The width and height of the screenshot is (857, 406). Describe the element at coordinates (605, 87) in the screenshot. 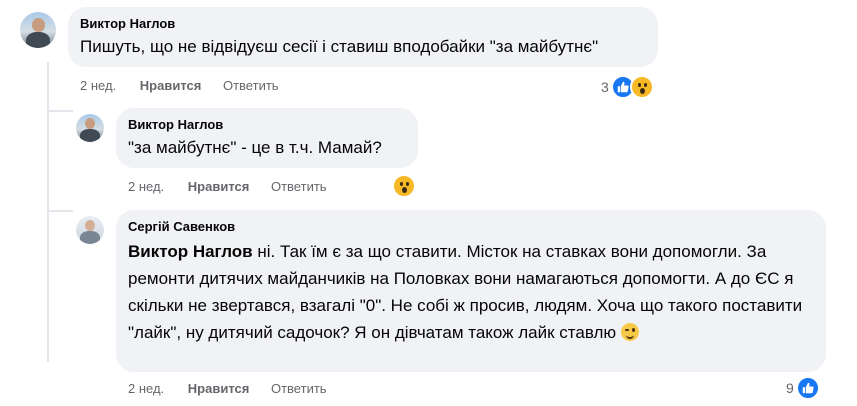

I see `reaction-count: 3` at that location.